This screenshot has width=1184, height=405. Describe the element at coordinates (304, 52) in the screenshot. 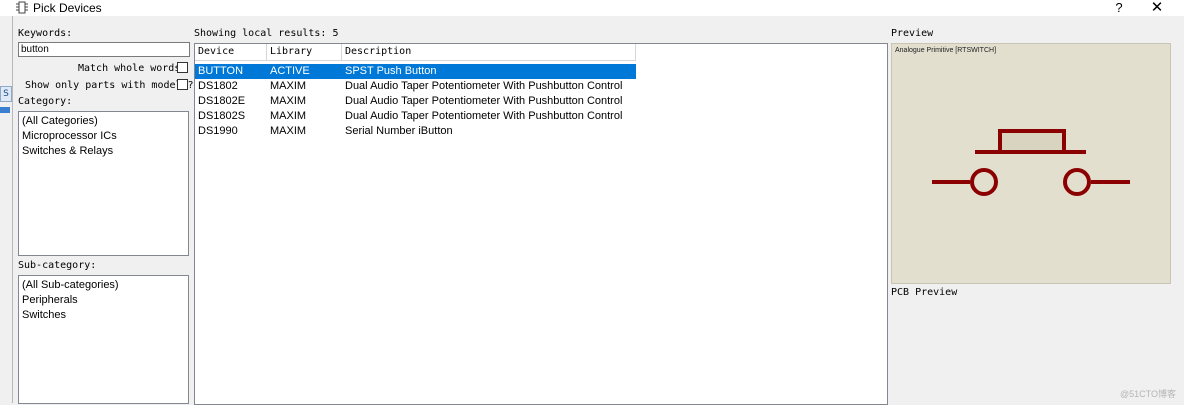

I see `column-header-library: Library` at that location.